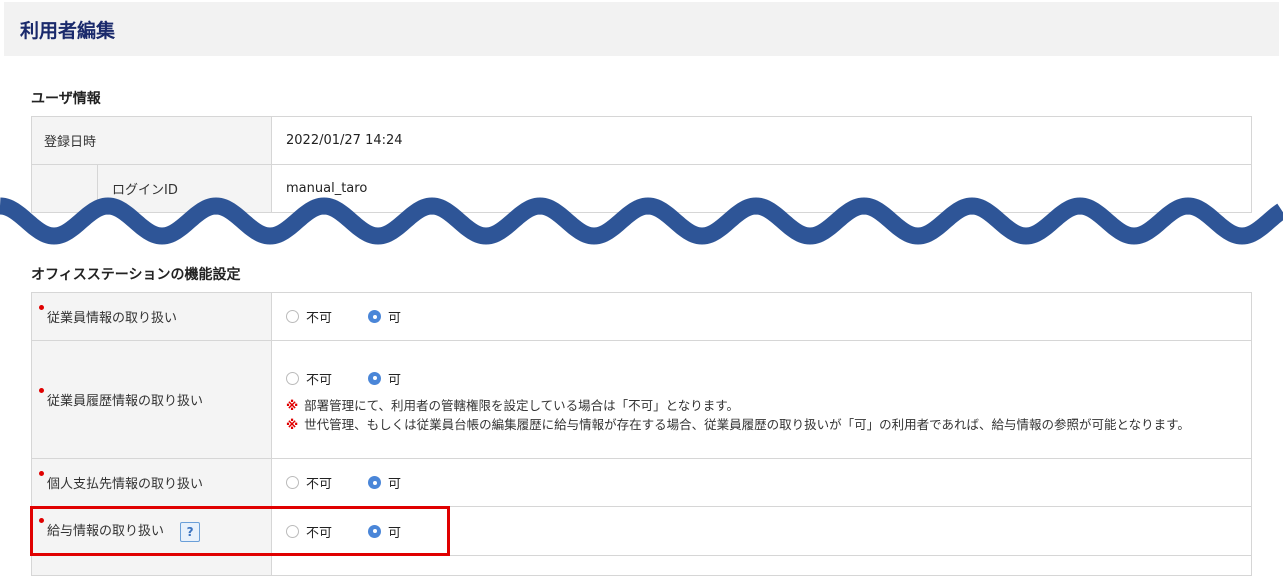  Describe the element at coordinates (118, 481) in the screenshot. I see `required-marker: 個人支払先情報の取り扱い` at that location.